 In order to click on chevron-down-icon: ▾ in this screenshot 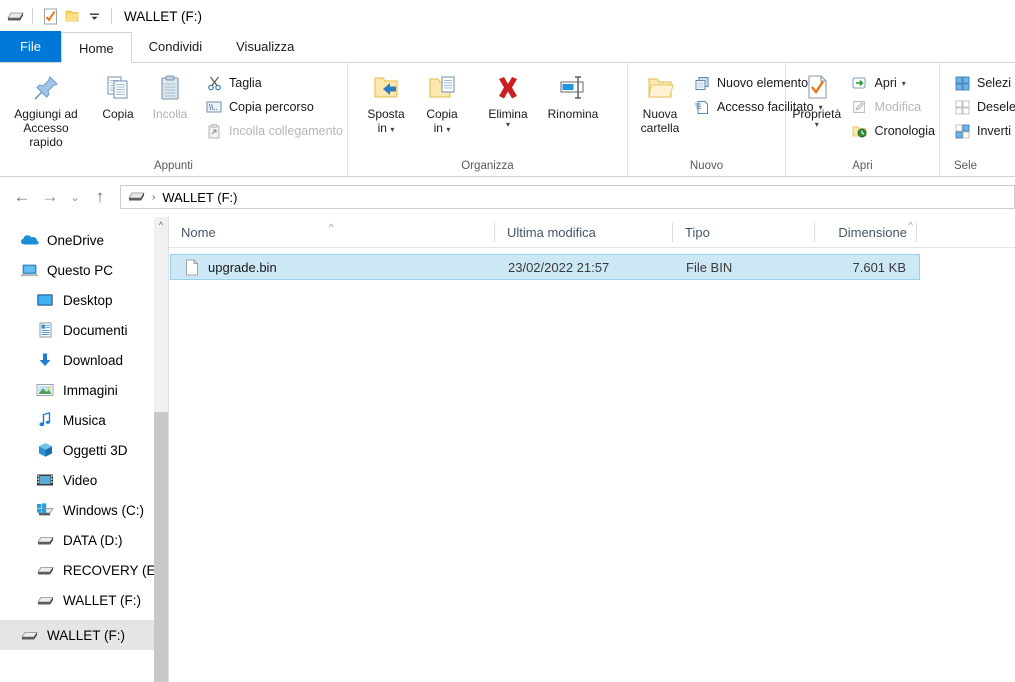, I will do `click(392, 129)`.